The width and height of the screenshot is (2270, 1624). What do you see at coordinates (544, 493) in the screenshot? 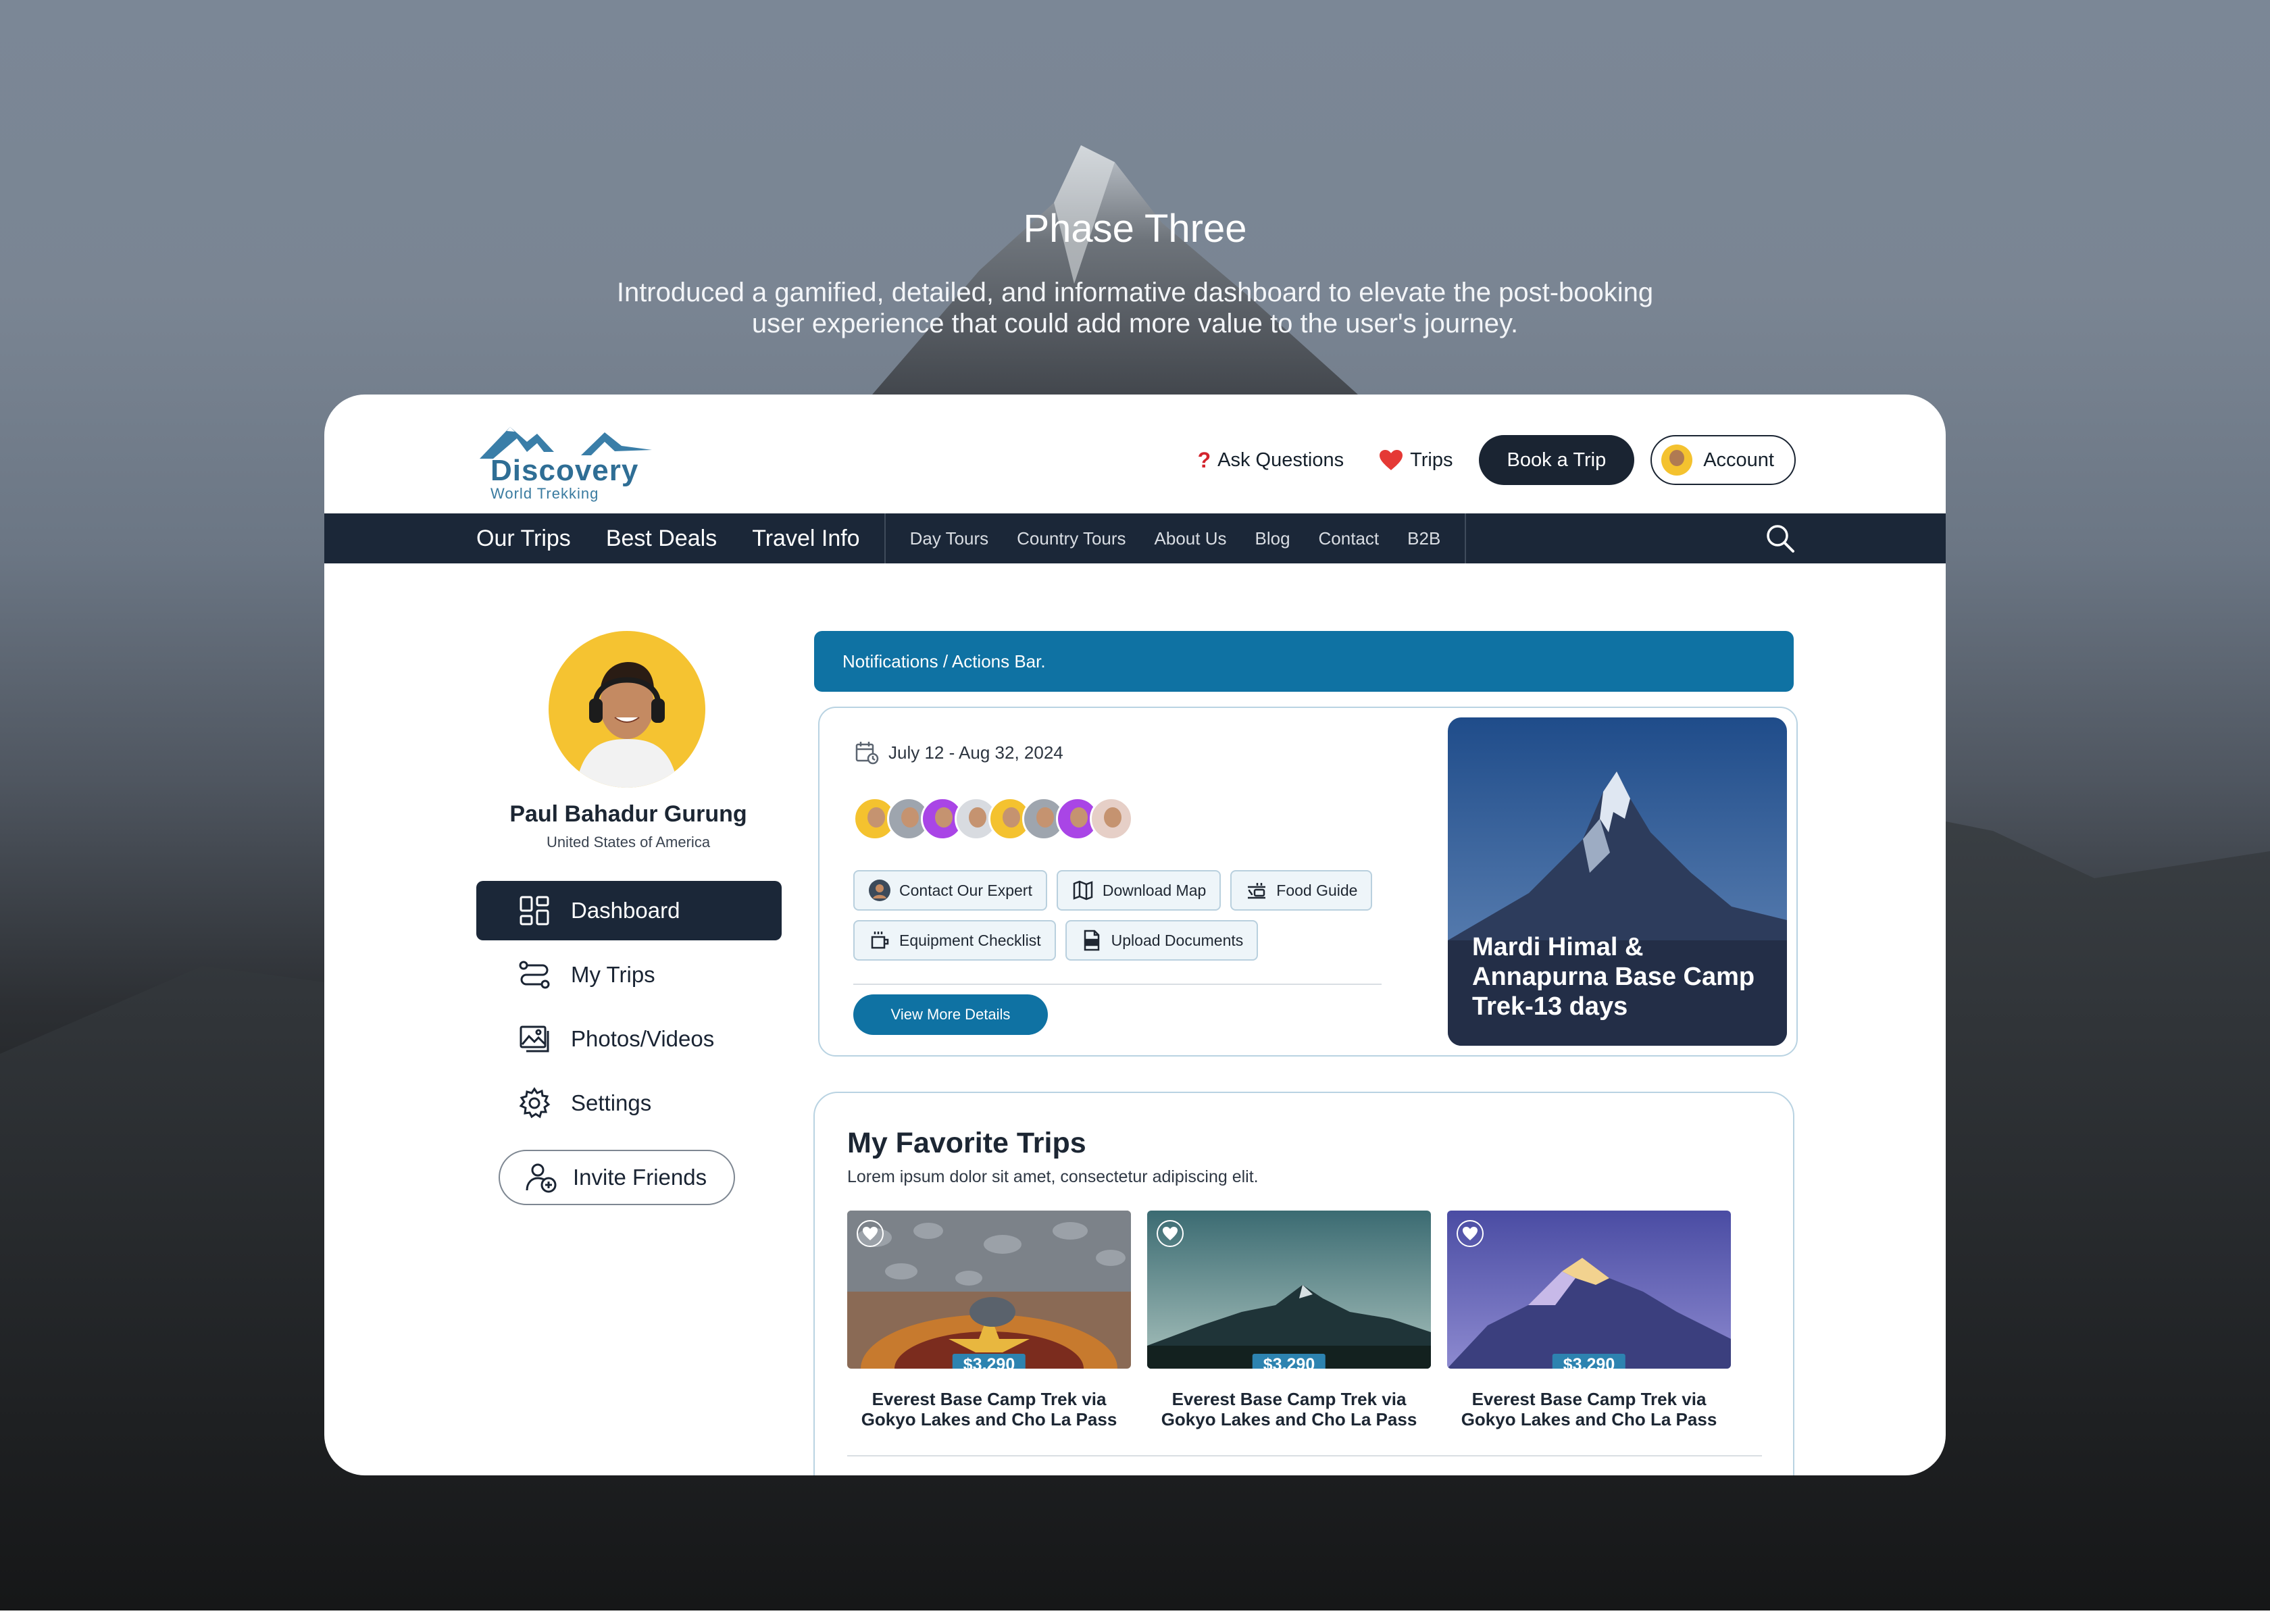
I see `logo-subtitle: World Trekking` at bounding box center [544, 493].